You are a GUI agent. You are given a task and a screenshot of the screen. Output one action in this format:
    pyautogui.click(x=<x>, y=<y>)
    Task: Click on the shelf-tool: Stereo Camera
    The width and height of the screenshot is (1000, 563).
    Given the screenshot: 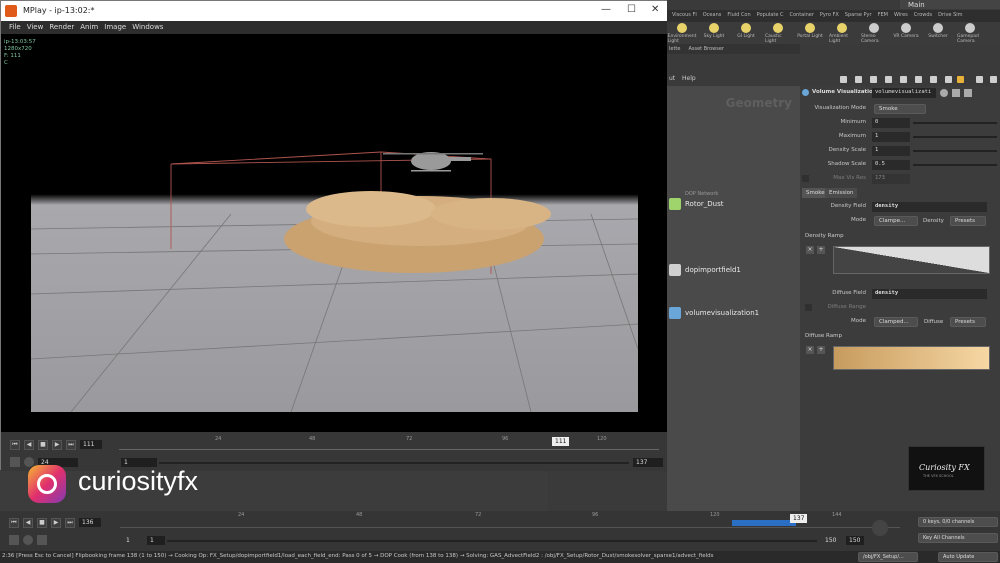 What is the action you would take?
    pyautogui.click(x=874, y=33)
    